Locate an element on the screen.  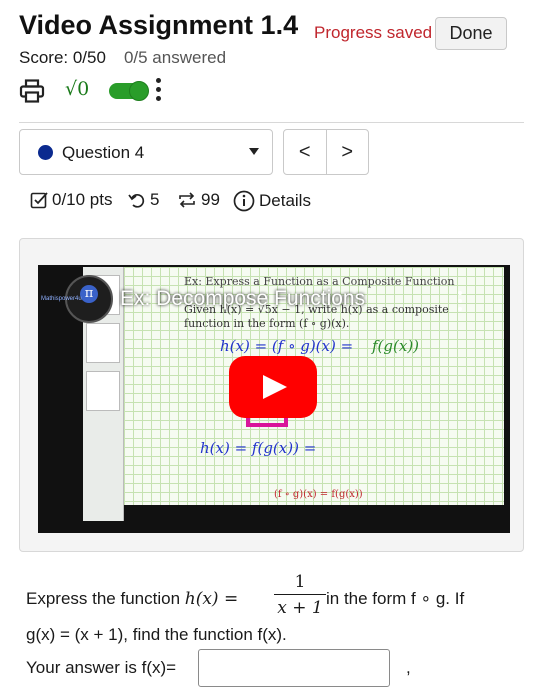
question-meta: 0/10 pts 5 99 Details is located at coordinates (230, 201).